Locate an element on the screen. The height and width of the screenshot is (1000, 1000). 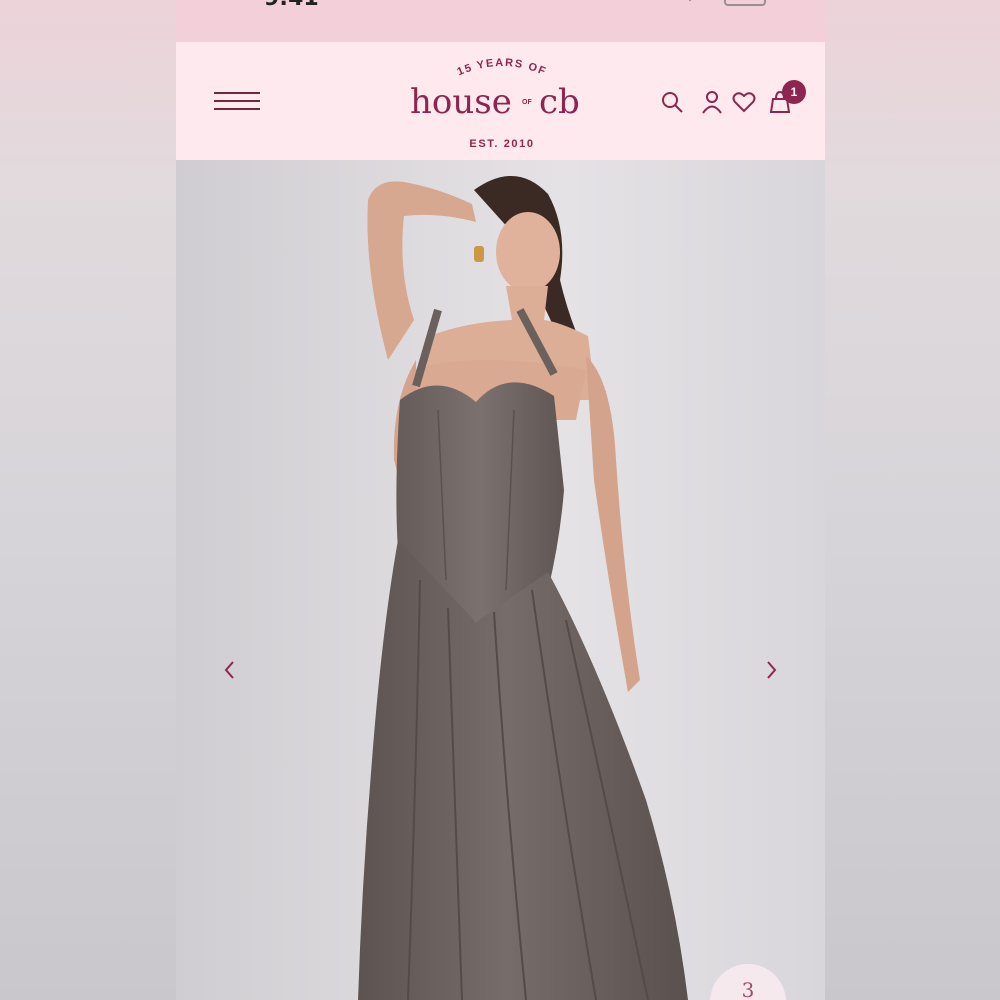
logo-arc-text: 15 YEARS OF is located at coordinates (500, 67).